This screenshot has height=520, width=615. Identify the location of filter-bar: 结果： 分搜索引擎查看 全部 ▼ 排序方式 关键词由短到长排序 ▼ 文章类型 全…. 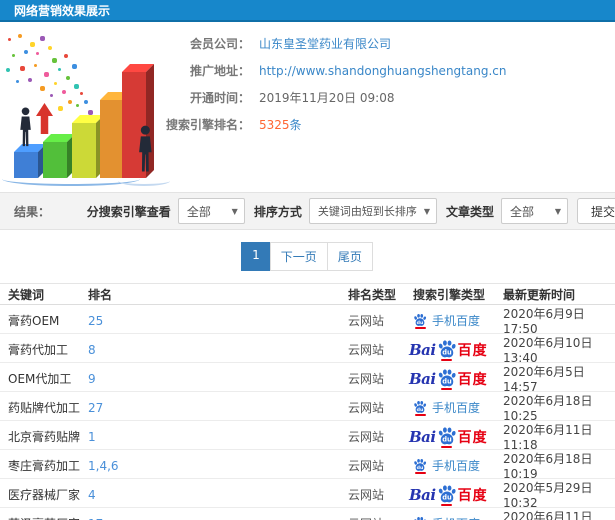
(307, 211).